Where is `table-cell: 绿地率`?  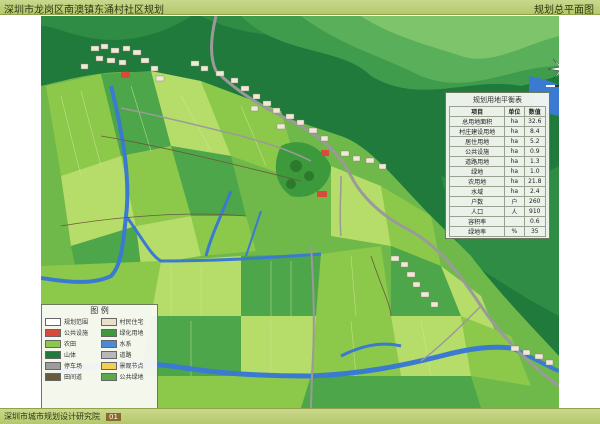 table-cell: 绿地率 is located at coordinates (477, 231).